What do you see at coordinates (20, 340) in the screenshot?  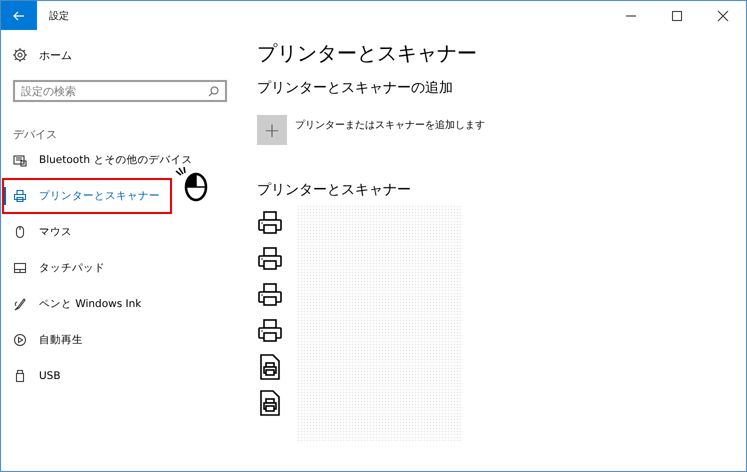 I see `play-circle-icon` at bounding box center [20, 340].